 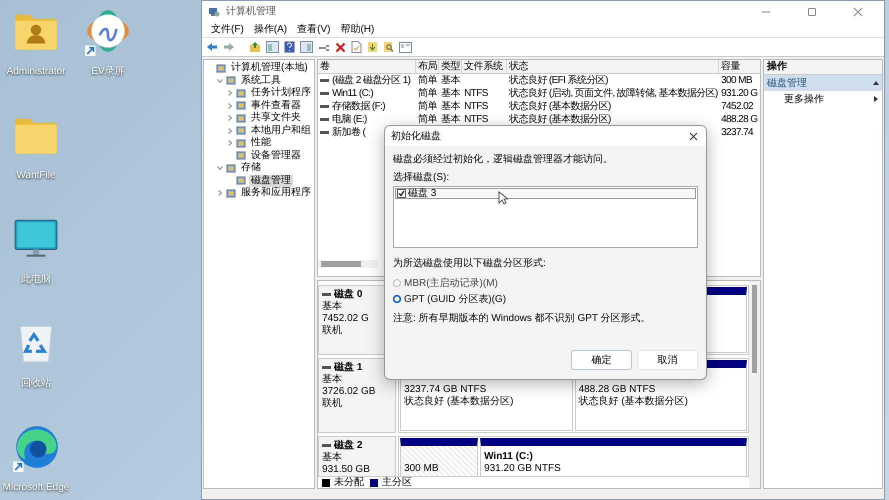 I want to click on table-cell: 7452.02, so click(x=737, y=106).